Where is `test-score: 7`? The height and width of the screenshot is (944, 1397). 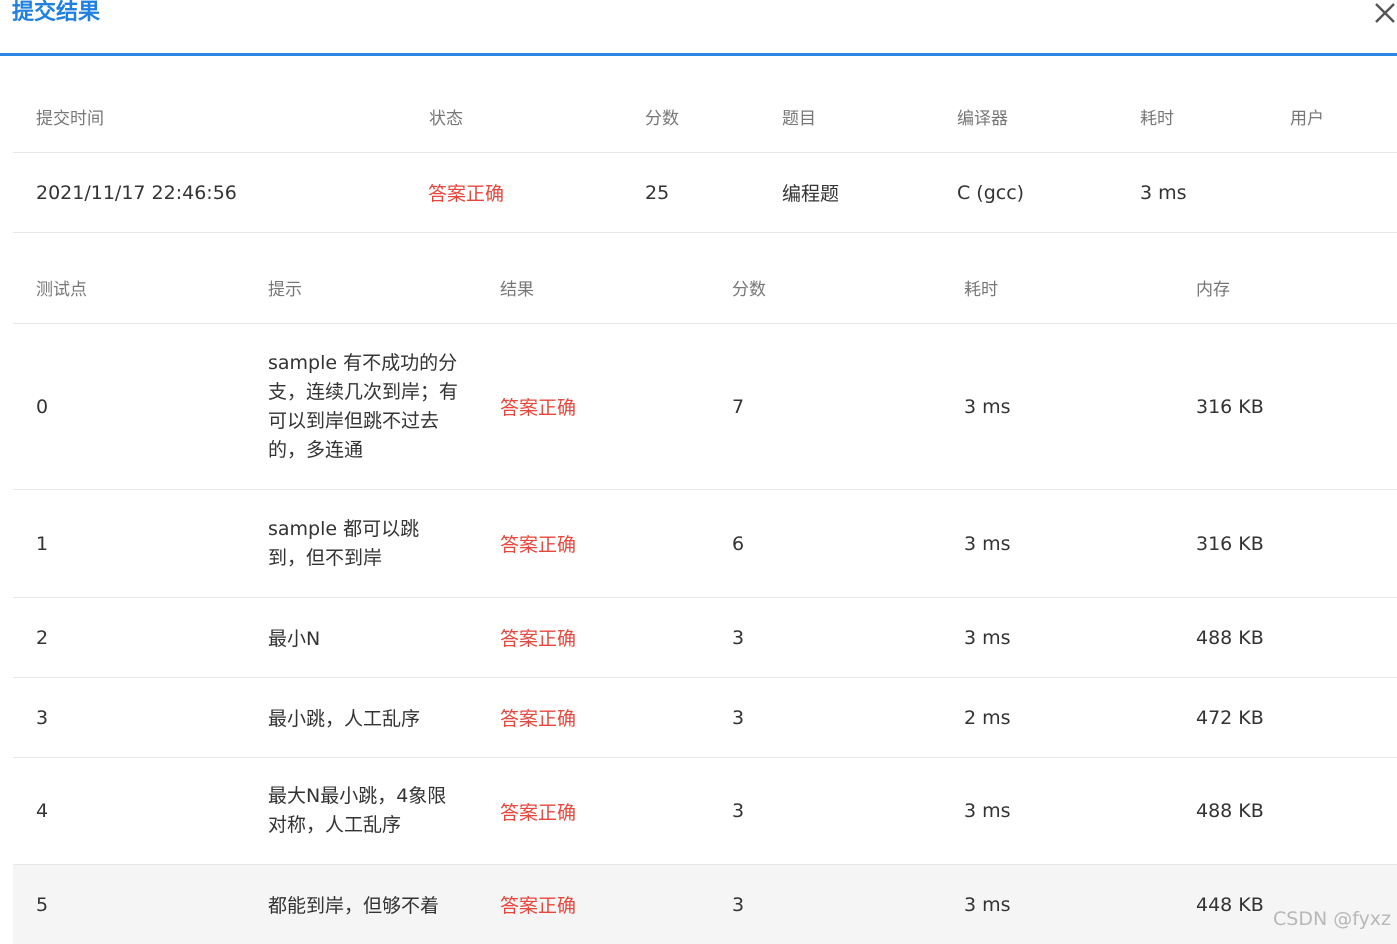 test-score: 7 is located at coordinates (738, 406).